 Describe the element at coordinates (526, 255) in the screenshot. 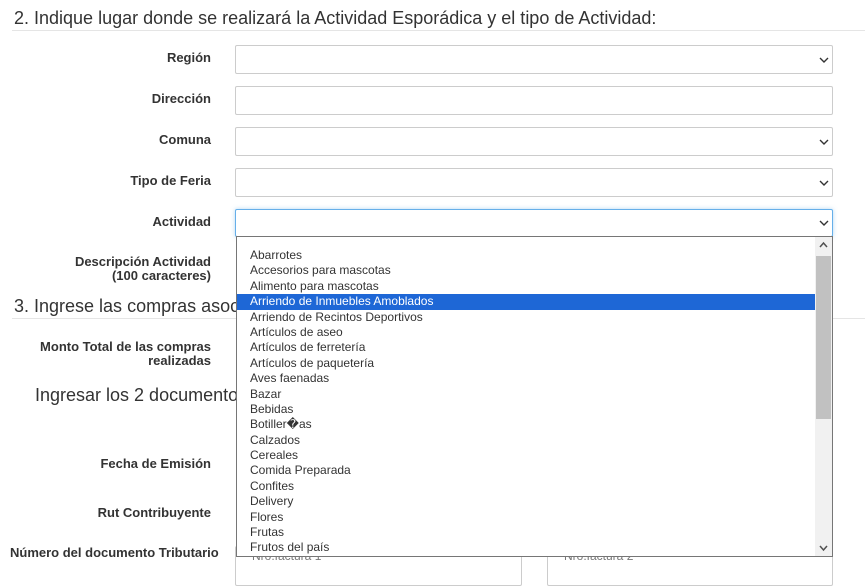

I see `dropdown-option: Abarrotes` at that location.